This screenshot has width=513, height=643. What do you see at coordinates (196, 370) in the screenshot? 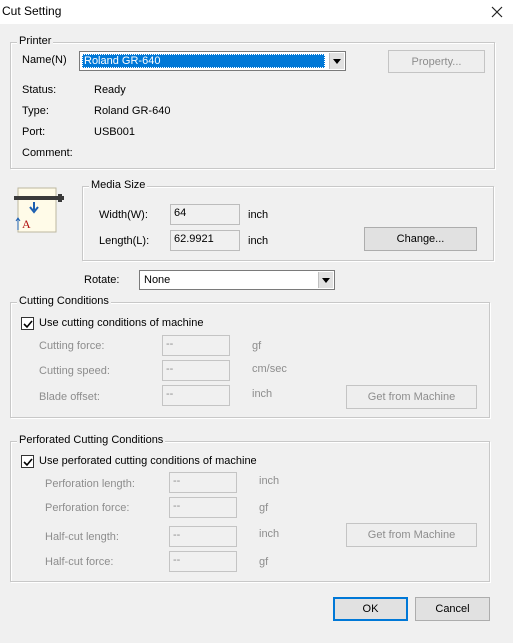
I see `cutting-speed-field: --` at bounding box center [196, 370].